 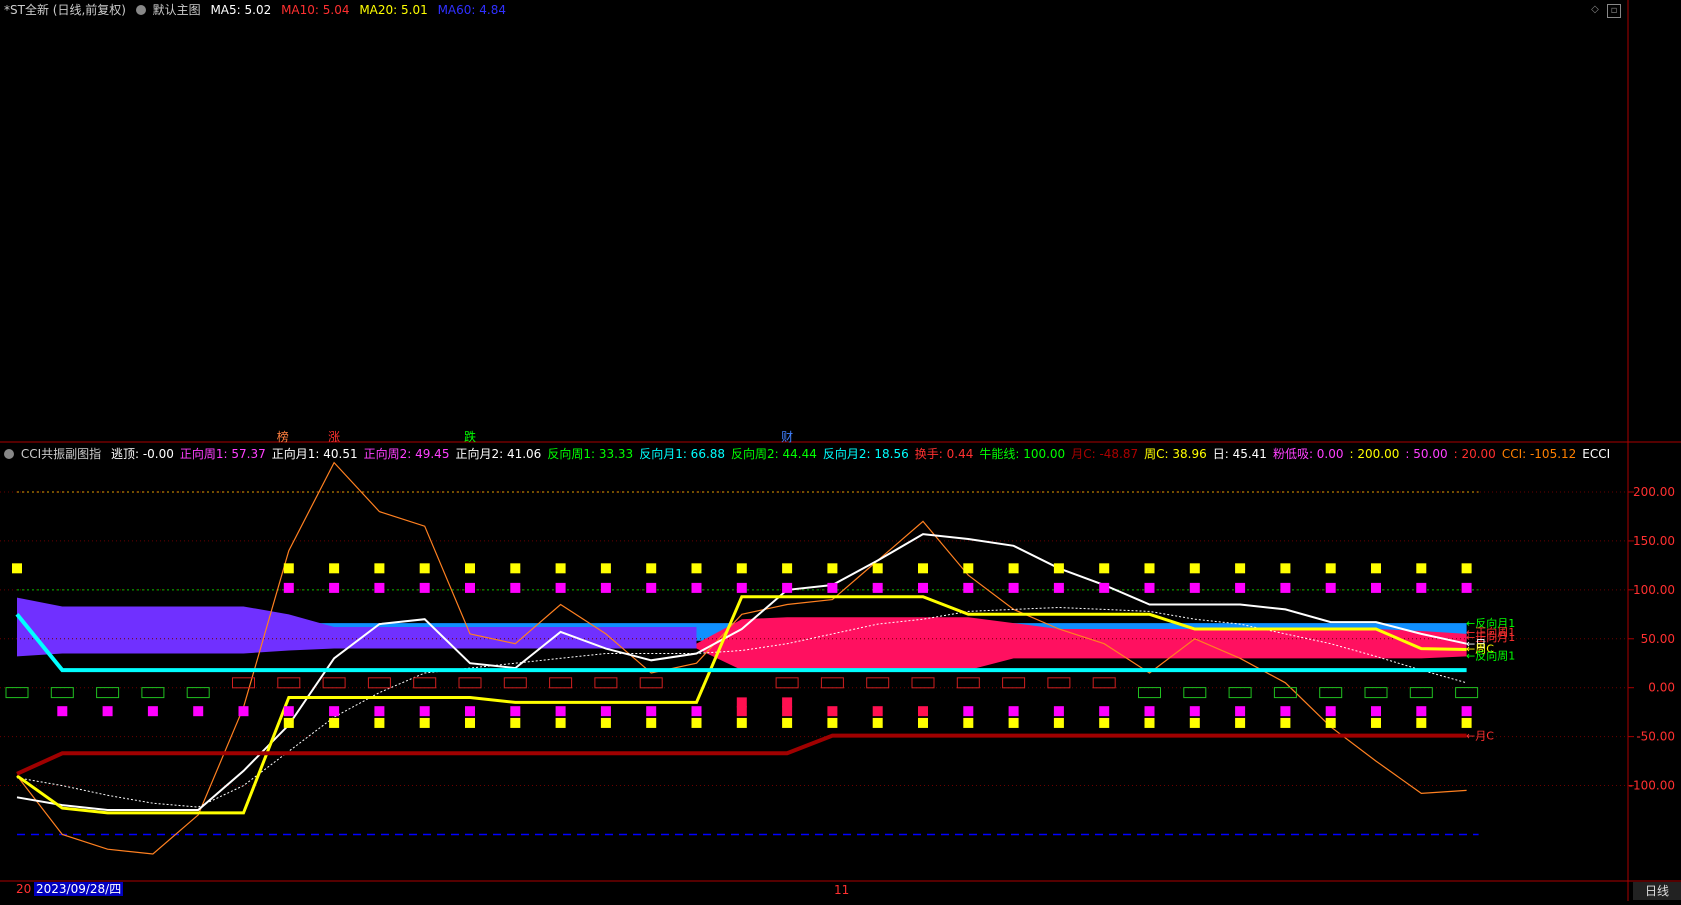 I want to click on settings-circle-icon, so click(x=9, y=454).